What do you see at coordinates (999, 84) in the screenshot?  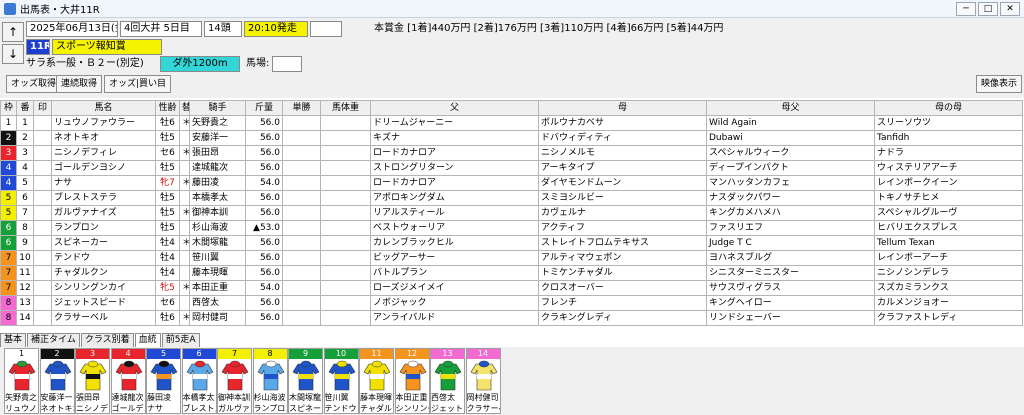 I see `video-button: 映像表示` at bounding box center [999, 84].